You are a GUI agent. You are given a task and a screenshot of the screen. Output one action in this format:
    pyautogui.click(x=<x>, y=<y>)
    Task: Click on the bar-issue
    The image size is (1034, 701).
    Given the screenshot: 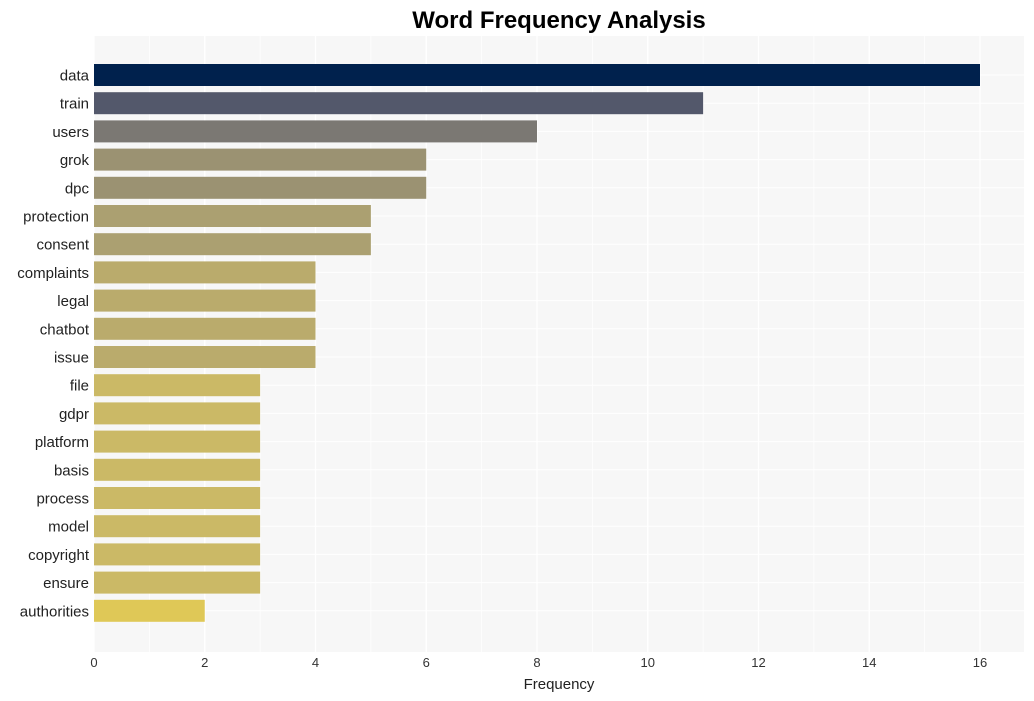 What is the action you would take?
    pyautogui.click(x=205, y=357)
    